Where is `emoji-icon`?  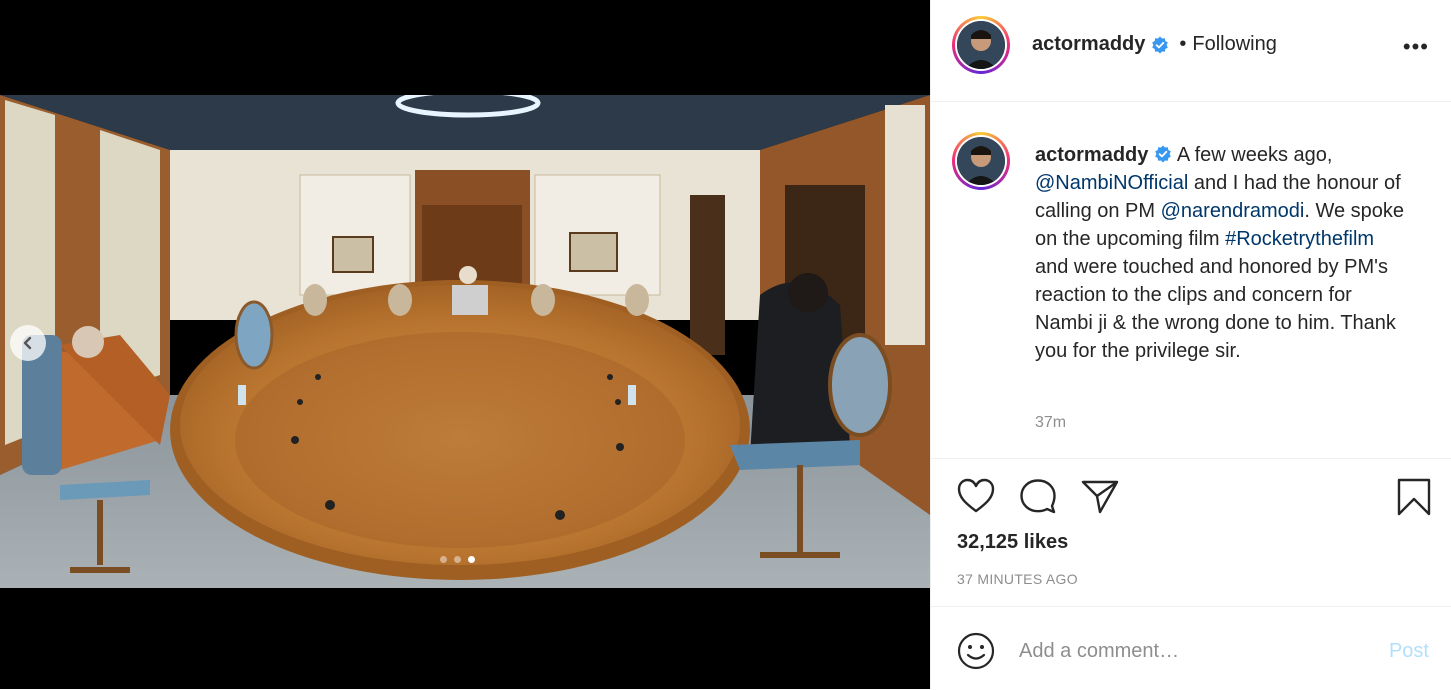 emoji-icon is located at coordinates (976, 651).